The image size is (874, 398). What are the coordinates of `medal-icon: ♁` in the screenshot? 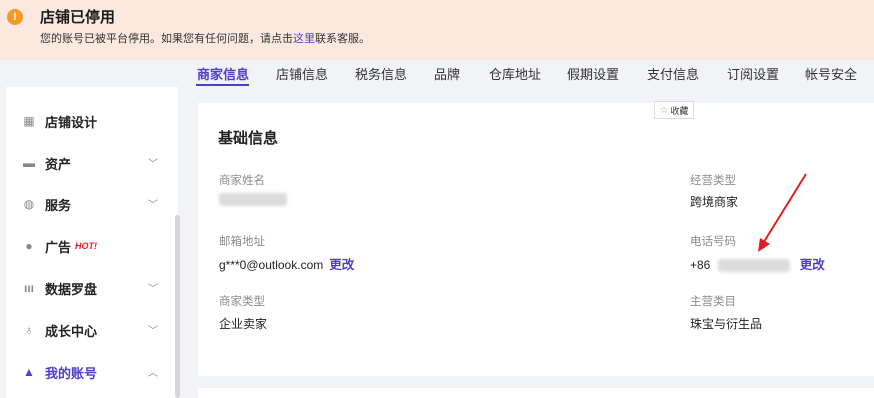 It's located at (29, 330).